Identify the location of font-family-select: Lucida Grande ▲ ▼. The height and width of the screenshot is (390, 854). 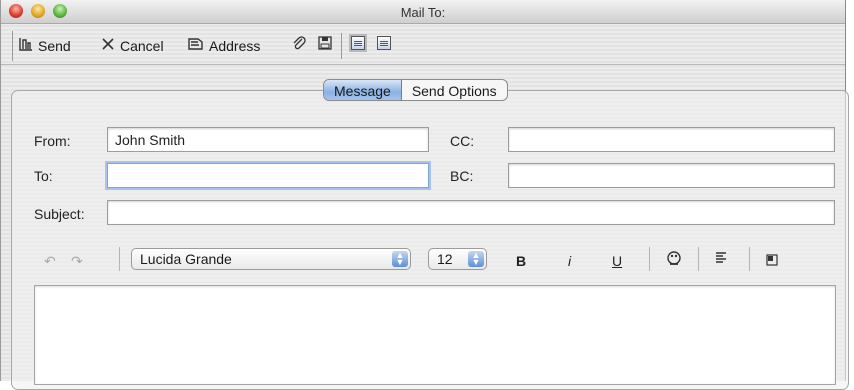
(271, 259).